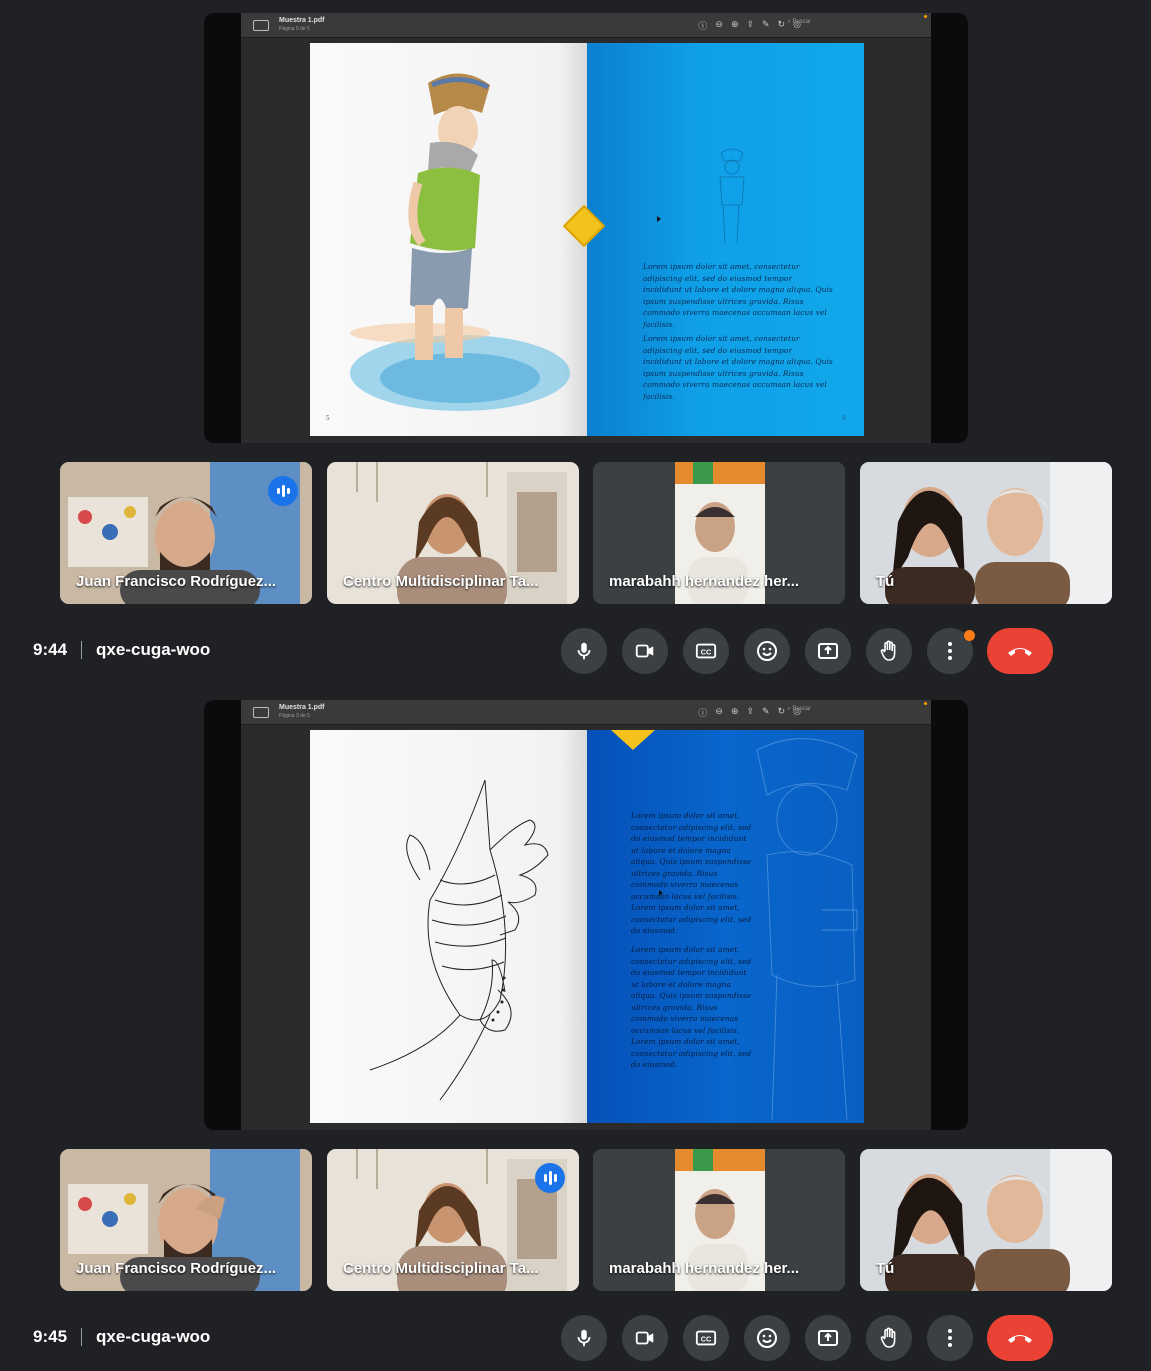 The image size is (1151, 1371). What do you see at coordinates (328, 418) in the screenshot?
I see `page-number-left: 5` at bounding box center [328, 418].